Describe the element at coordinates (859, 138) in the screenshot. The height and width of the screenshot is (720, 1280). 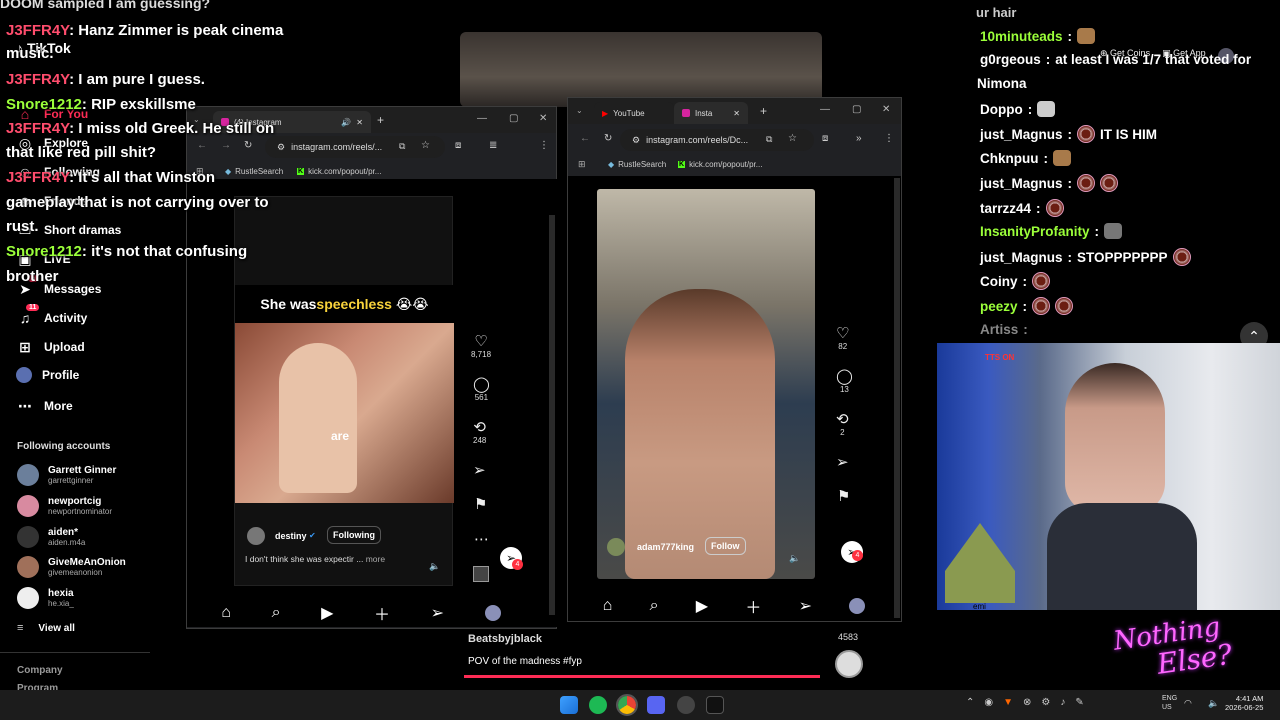
I see `overflow-icon: »` at that location.